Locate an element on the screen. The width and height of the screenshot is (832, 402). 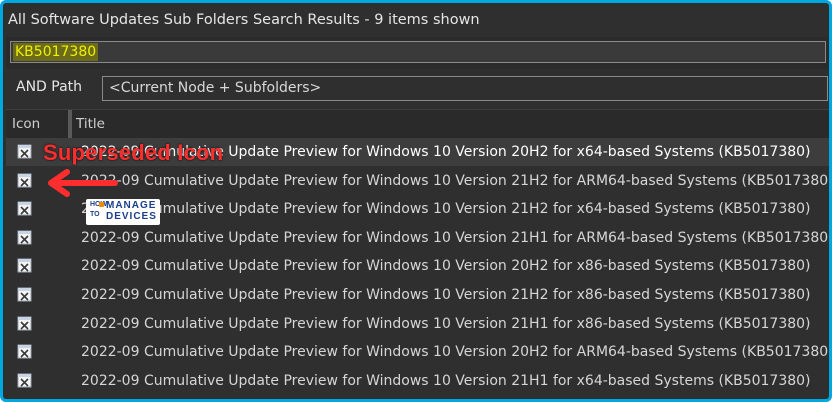
path-criteria-row: AND Path <Current Node + Subfolders> is located at coordinates (417, 89).